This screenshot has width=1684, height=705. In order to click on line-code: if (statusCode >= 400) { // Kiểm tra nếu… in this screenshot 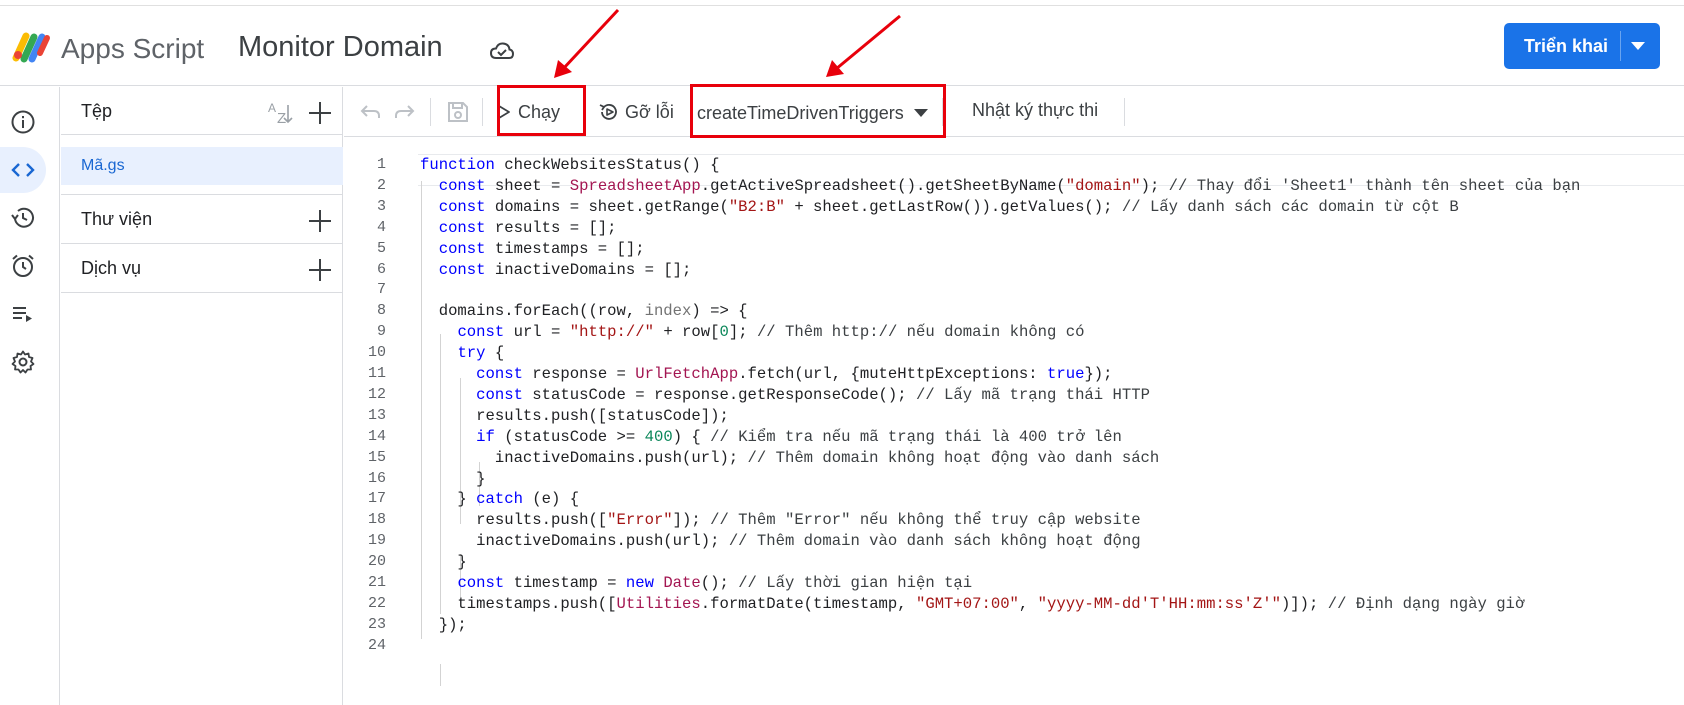, I will do `click(799, 436)`.